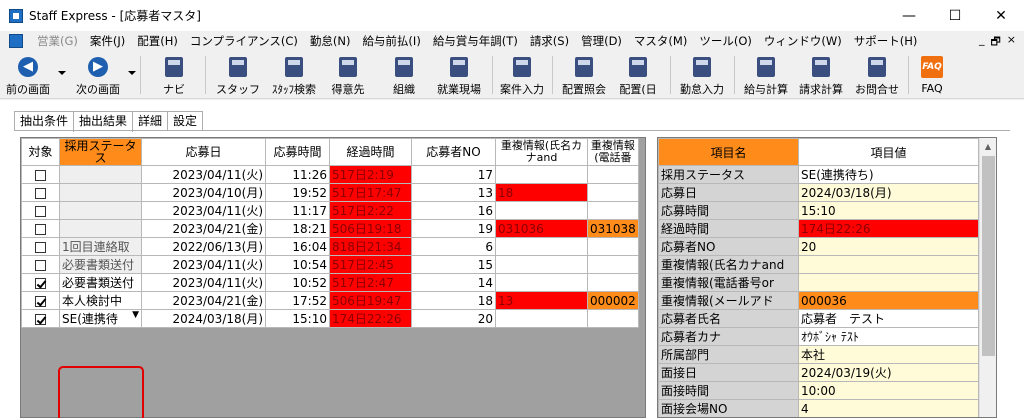 The height and width of the screenshot is (418, 1024). I want to click on applicant-no-cell-container: 19, so click(453, 228).